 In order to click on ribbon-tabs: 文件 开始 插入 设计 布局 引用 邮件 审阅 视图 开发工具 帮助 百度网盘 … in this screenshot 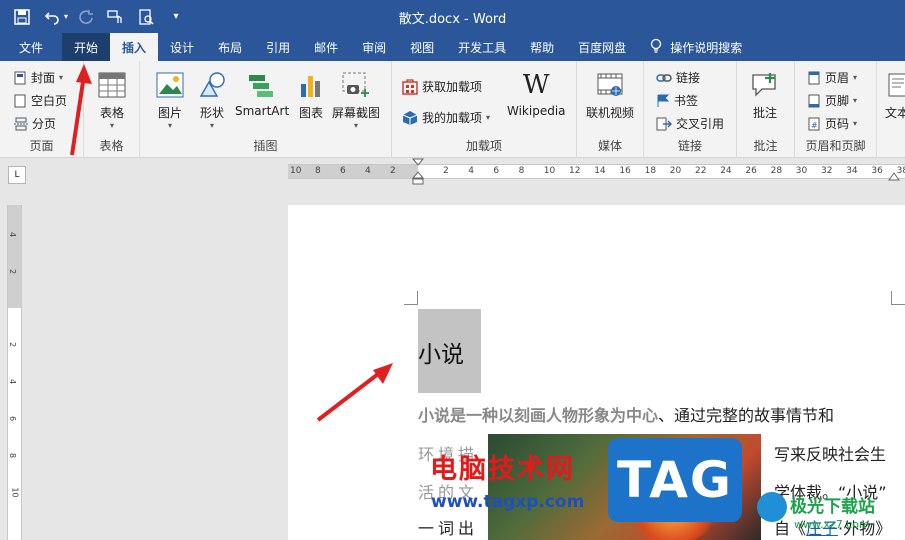, I will do `click(452, 47)`.